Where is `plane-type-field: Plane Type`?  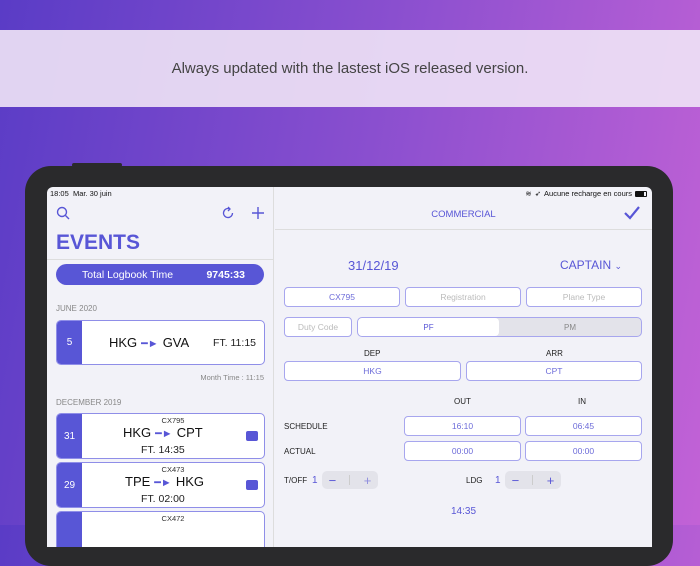 plane-type-field: Plane Type is located at coordinates (584, 297).